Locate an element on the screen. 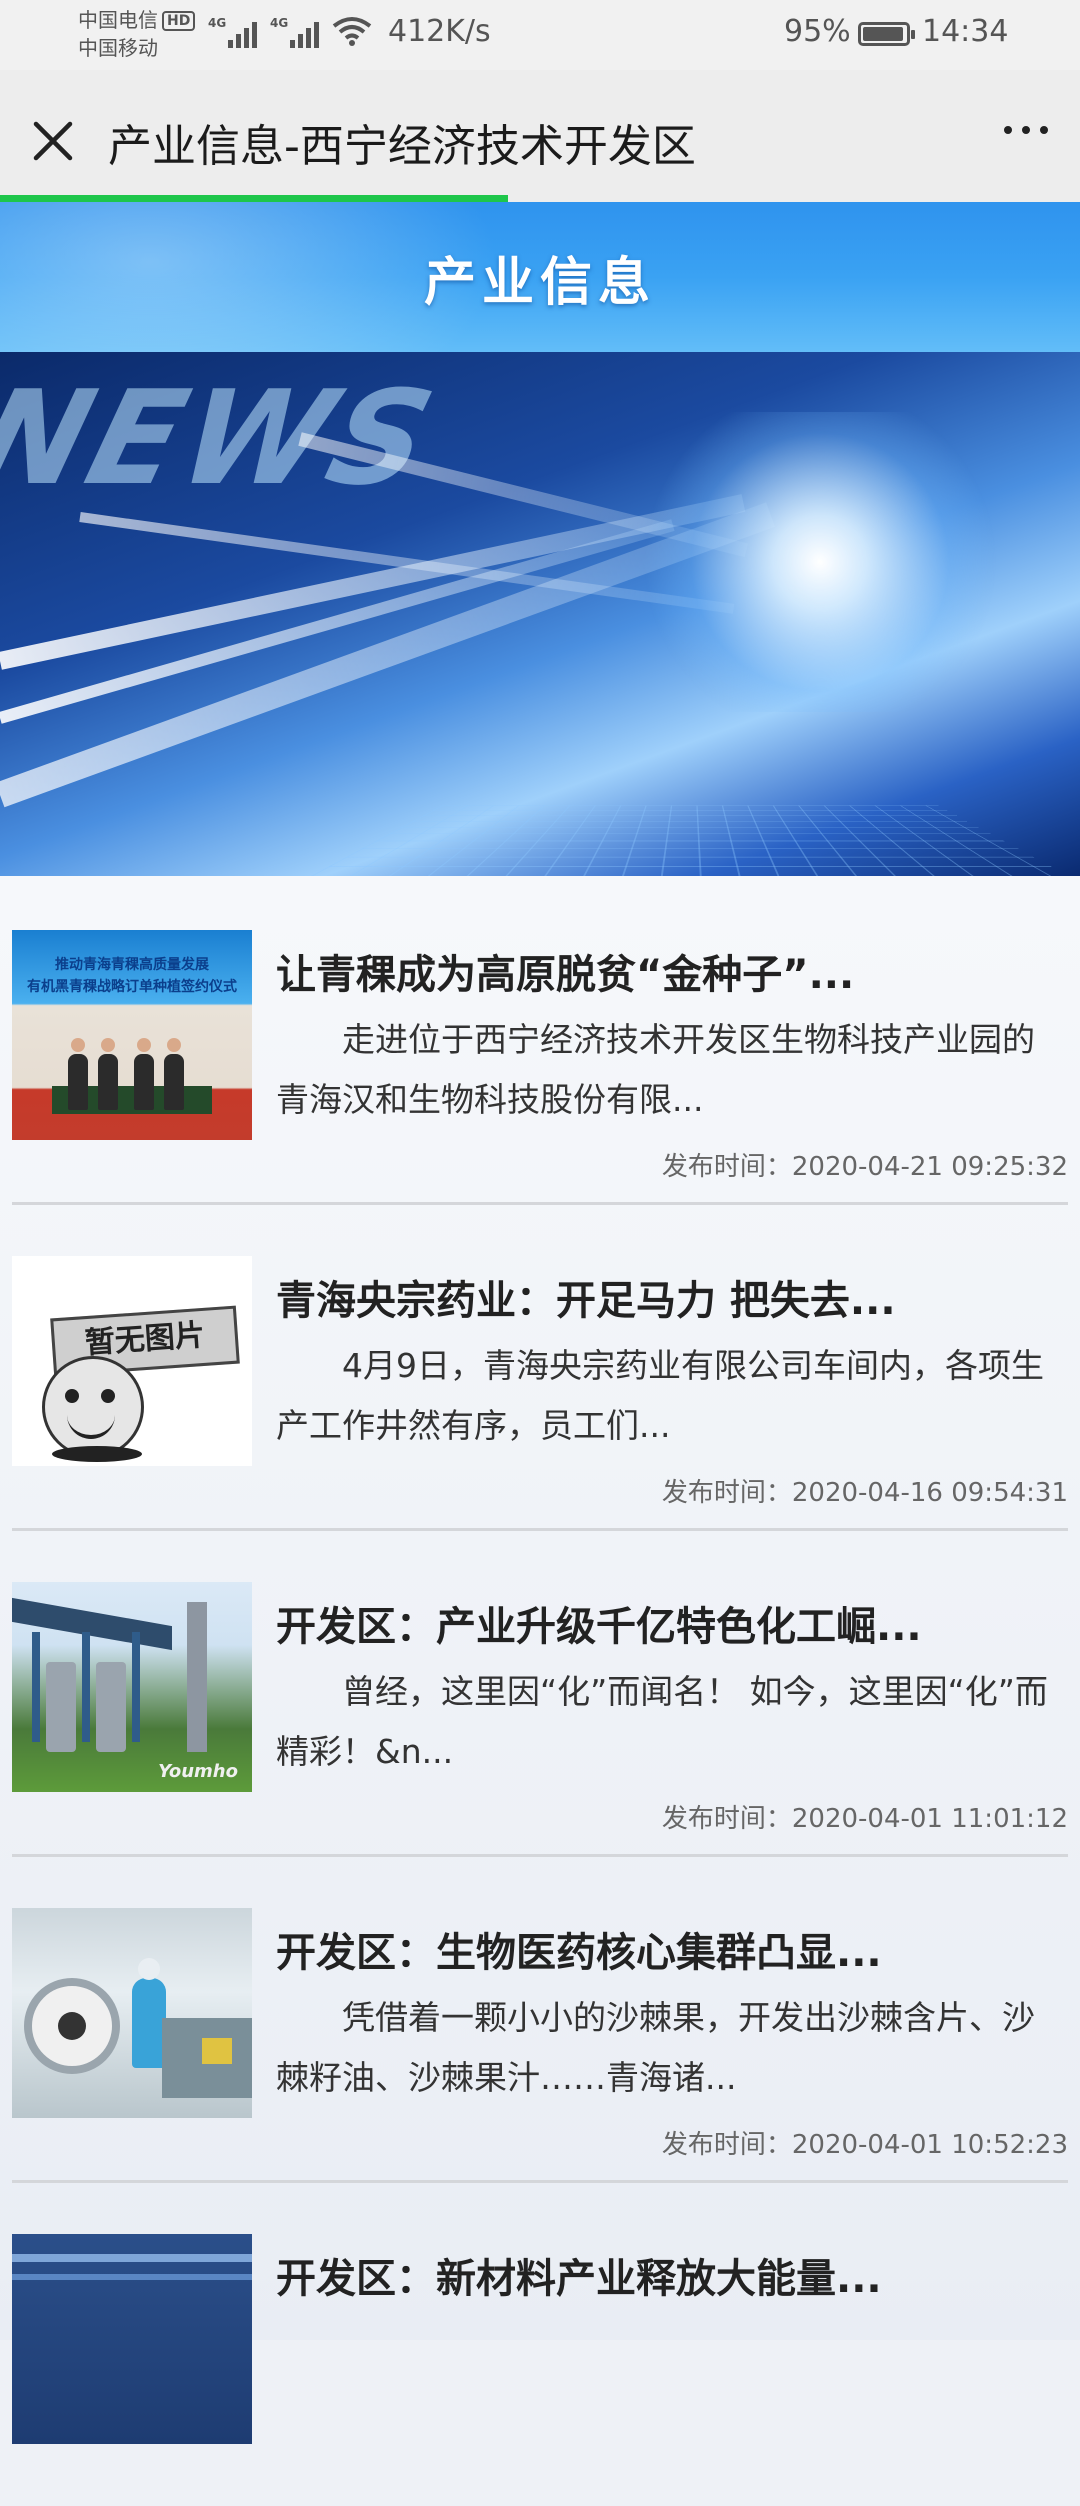  thumbnail-caption: 推动青海青稞高质量发展 有机黑青稞战略订单种植签约仪式 is located at coordinates (132, 976).